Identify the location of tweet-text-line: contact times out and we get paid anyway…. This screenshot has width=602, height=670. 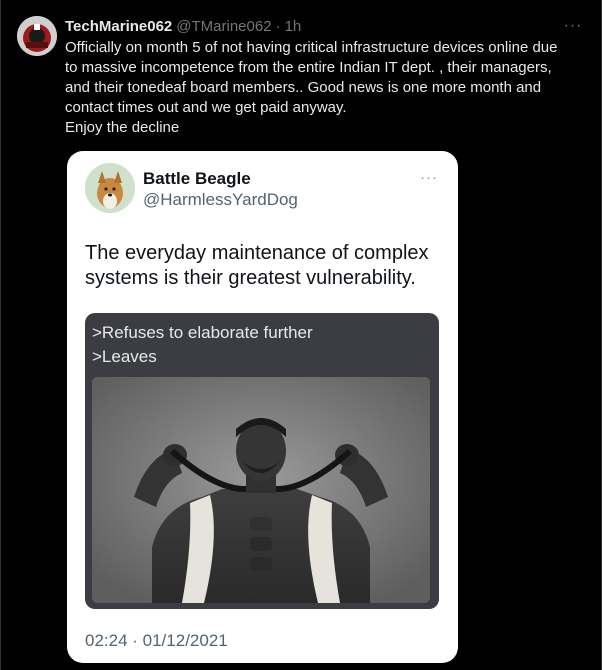
(206, 107).